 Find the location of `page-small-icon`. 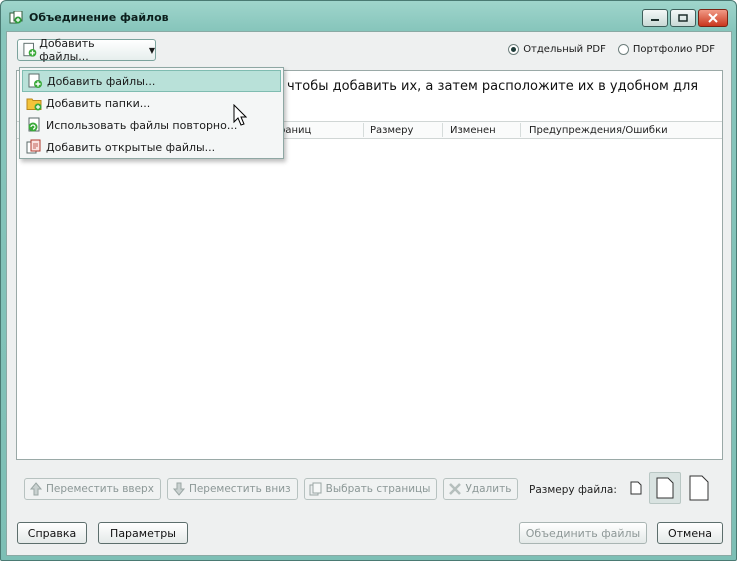

page-small-icon is located at coordinates (636, 488).